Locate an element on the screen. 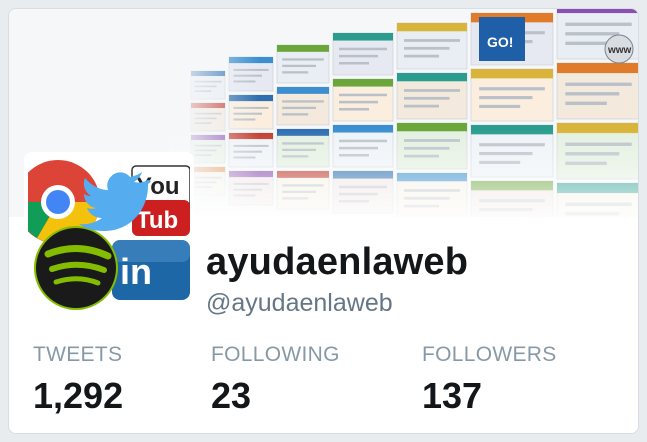 The width and height of the screenshot is (647, 442). stat-value: 23 is located at coordinates (231, 395).